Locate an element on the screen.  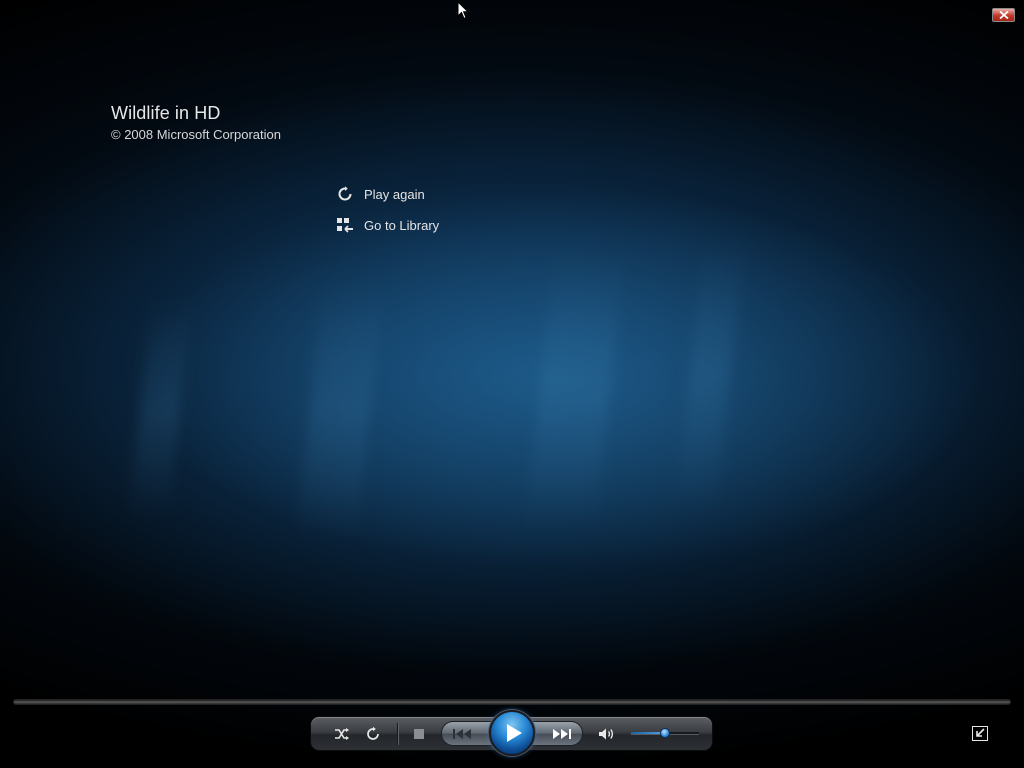
next-button is located at coordinates (557, 733).